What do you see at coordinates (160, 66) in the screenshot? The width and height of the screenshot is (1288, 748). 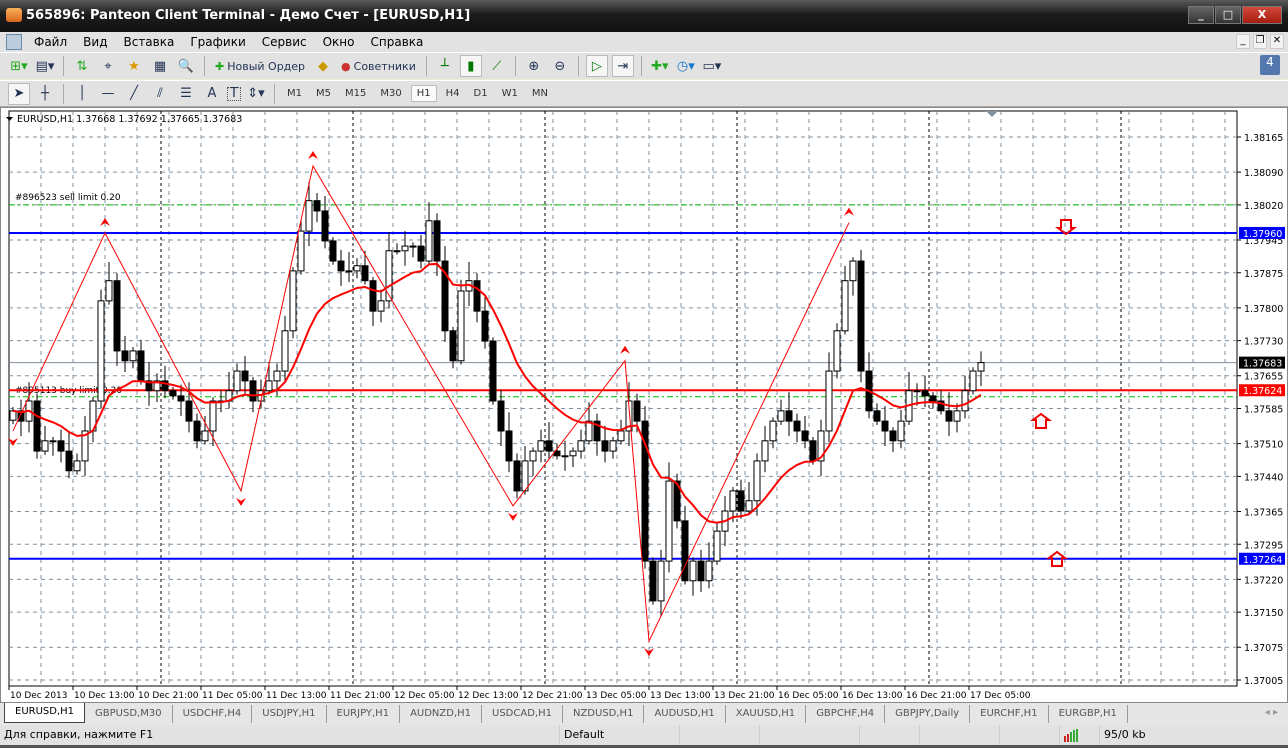 I see `terminal-icon: ▦` at bounding box center [160, 66].